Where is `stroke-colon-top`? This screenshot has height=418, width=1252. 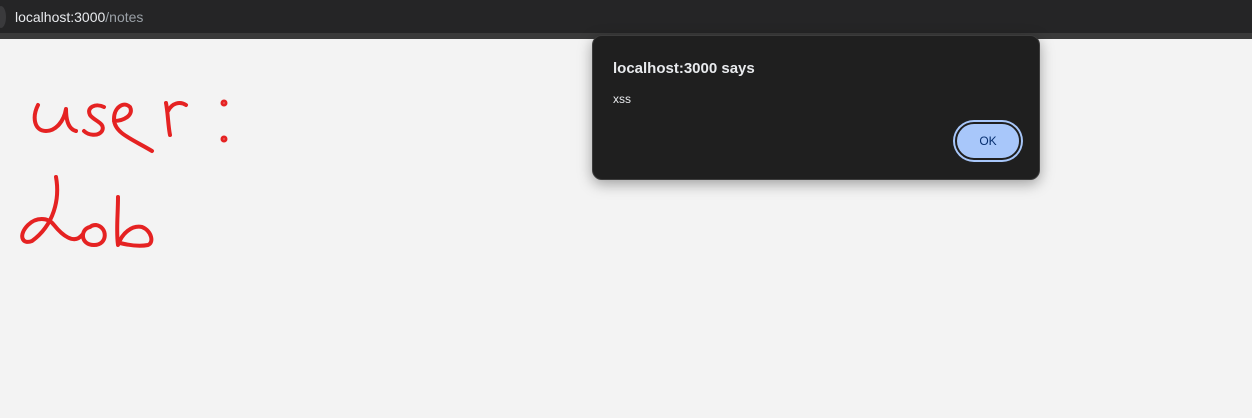 stroke-colon-top is located at coordinates (224, 103).